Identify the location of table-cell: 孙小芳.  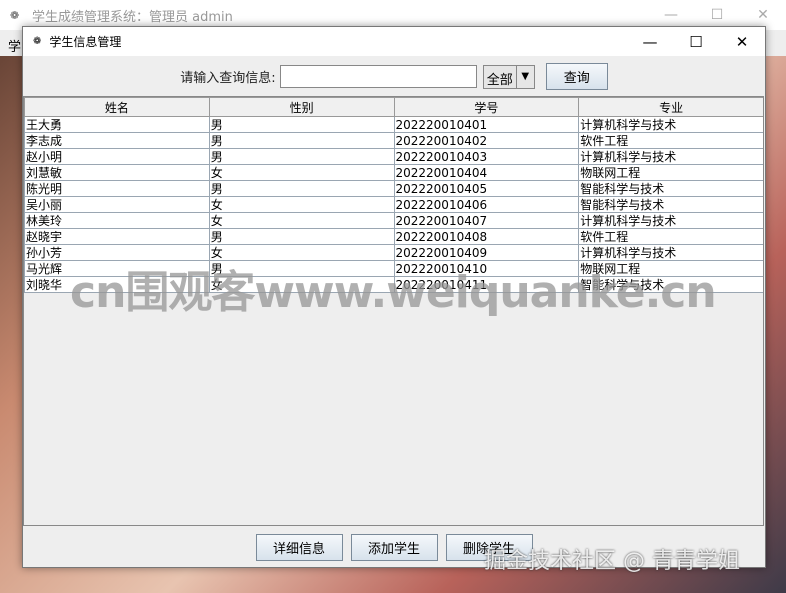
(117, 252).